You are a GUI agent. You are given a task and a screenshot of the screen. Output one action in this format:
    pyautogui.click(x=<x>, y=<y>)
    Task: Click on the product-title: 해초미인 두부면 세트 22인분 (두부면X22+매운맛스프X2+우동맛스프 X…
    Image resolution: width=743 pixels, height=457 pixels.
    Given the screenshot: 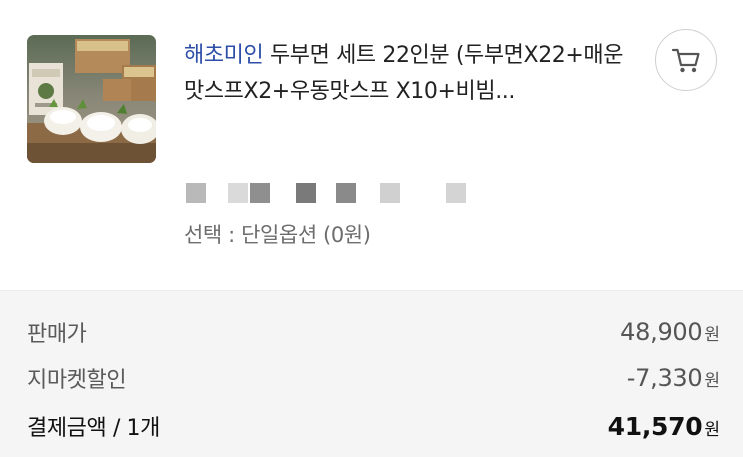 What is the action you would take?
    pyautogui.click(x=409, y=74)
    